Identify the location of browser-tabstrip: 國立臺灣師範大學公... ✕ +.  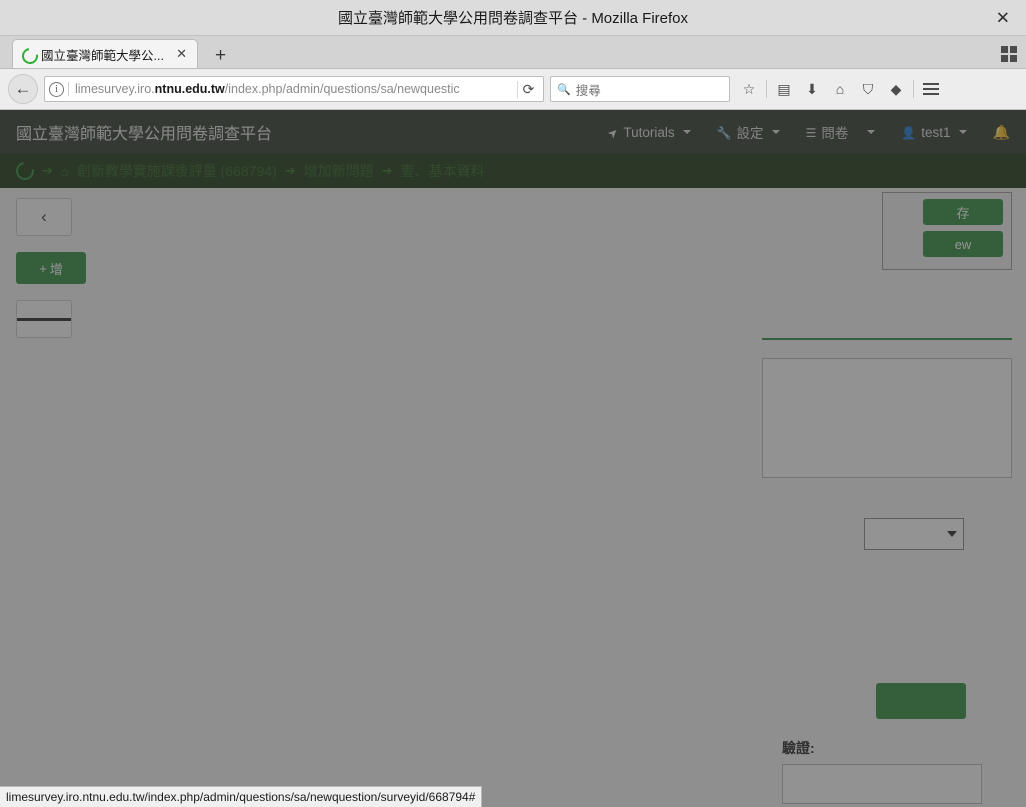
(513, 52).